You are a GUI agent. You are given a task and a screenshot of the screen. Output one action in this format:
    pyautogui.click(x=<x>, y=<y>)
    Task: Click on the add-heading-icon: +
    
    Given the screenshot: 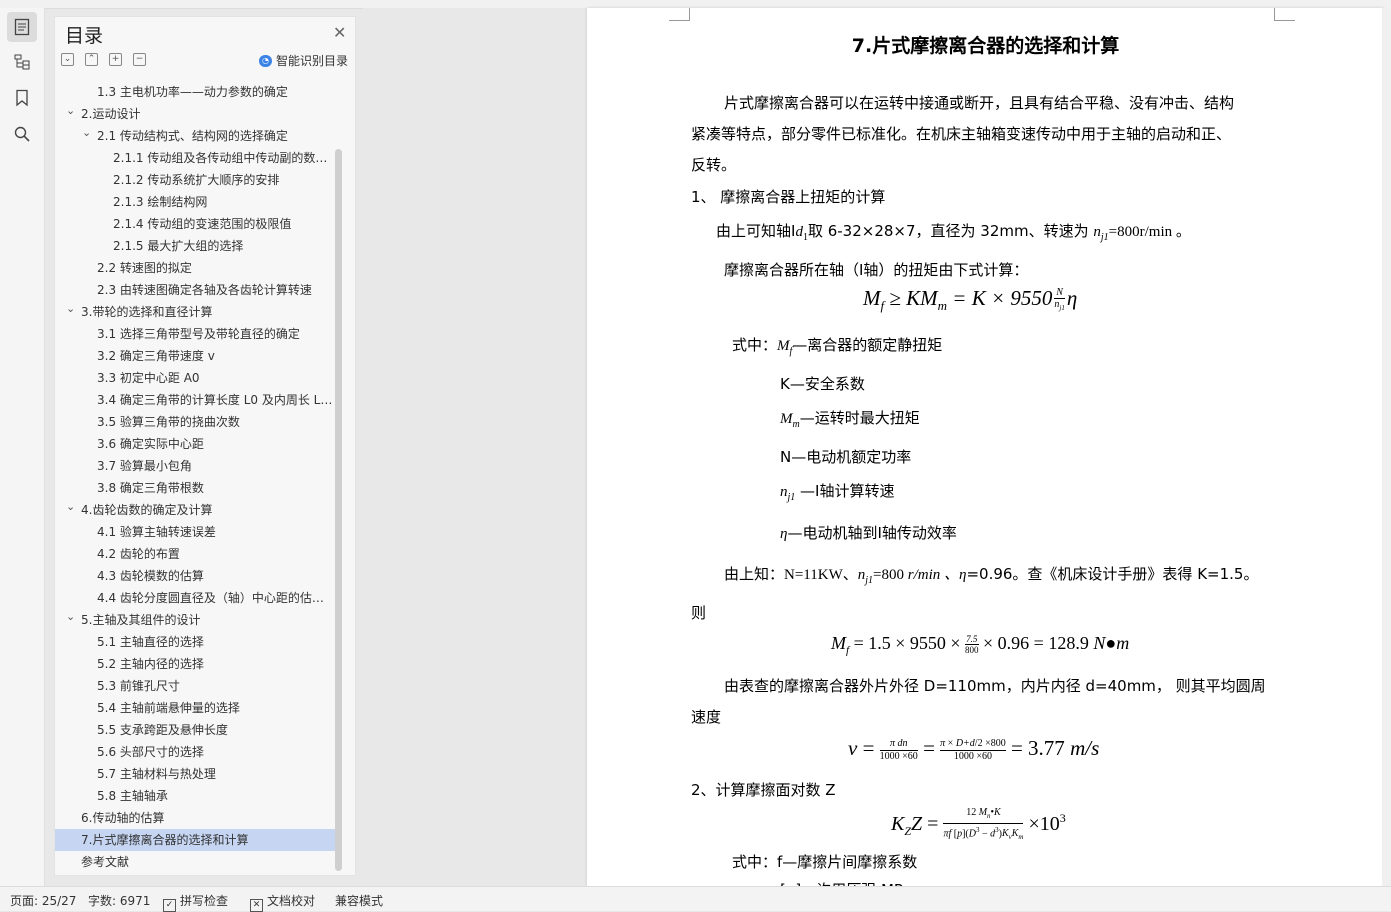 What is the action you would take?
    pyautogui.click(x=115, y=59)
    